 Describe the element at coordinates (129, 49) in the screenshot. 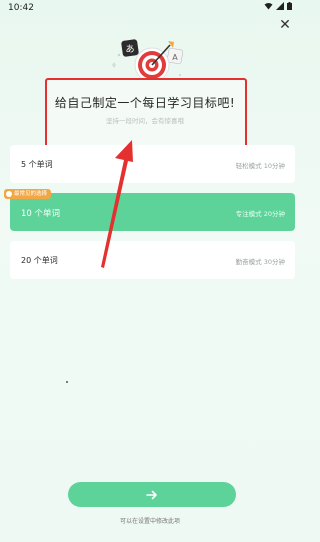

I see `svg-text: あ` at that location.